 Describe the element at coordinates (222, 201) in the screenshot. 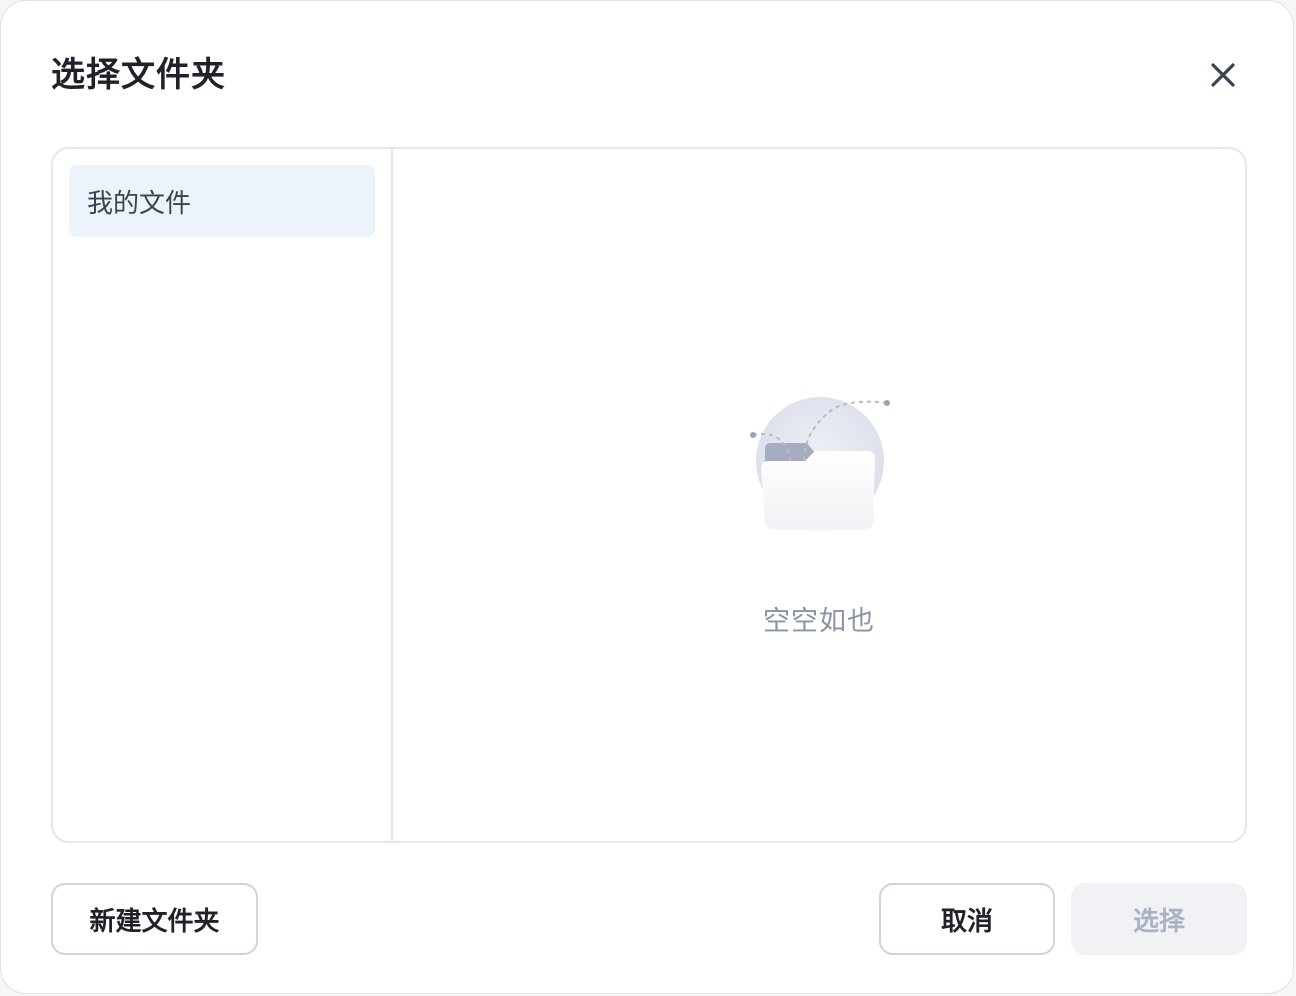

I see `sidebar-item-my-files: 我的文件` at that location.